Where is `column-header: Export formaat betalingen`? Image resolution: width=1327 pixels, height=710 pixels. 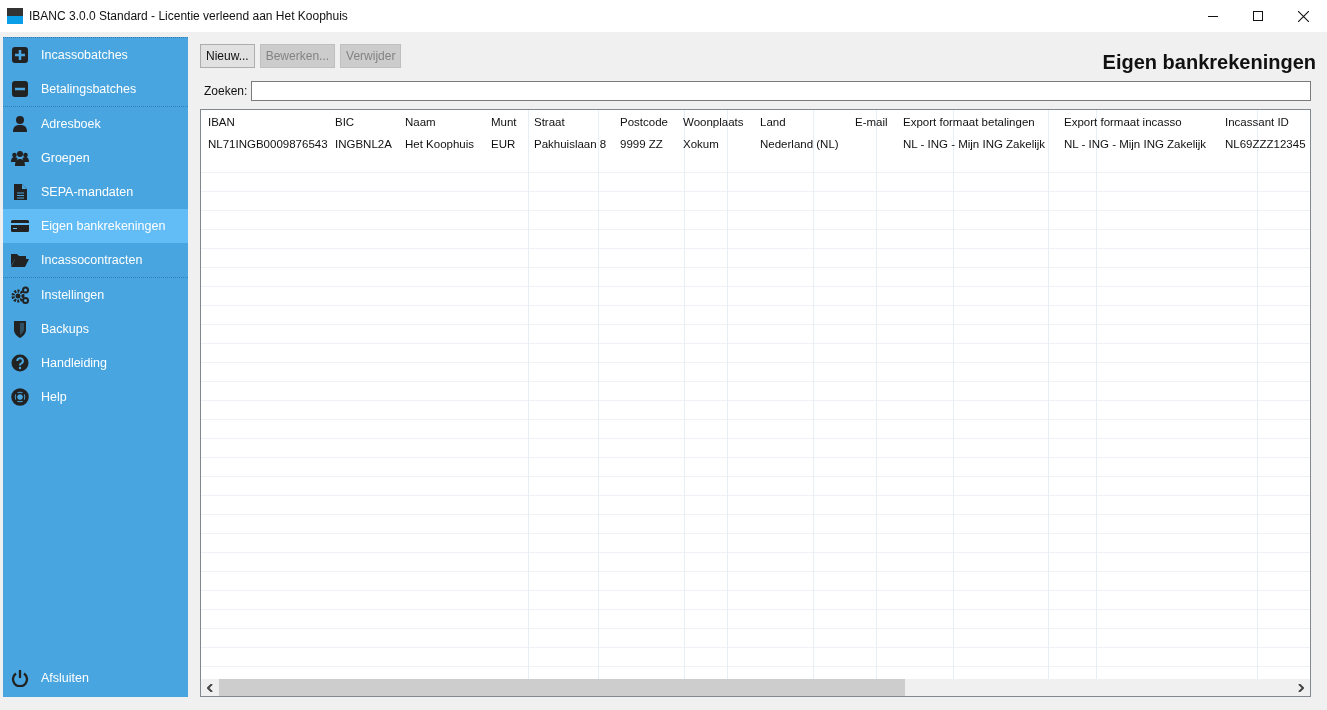 column-header: Export formaat betalingen is located at coordinates (976, 122).